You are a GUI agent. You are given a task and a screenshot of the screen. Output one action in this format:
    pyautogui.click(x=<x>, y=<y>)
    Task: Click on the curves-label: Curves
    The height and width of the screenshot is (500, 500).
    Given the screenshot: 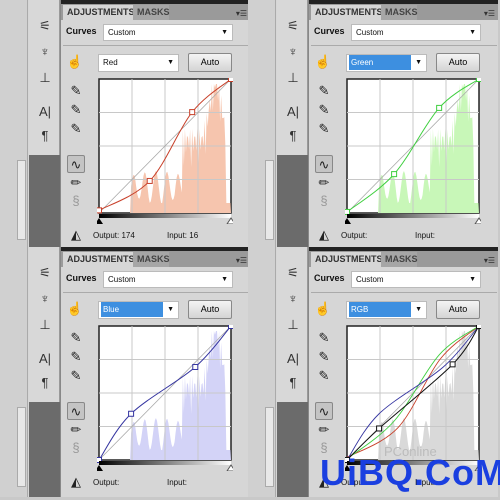 What is the action you would take?
    pyautogui.click(x=81, y=278)
    